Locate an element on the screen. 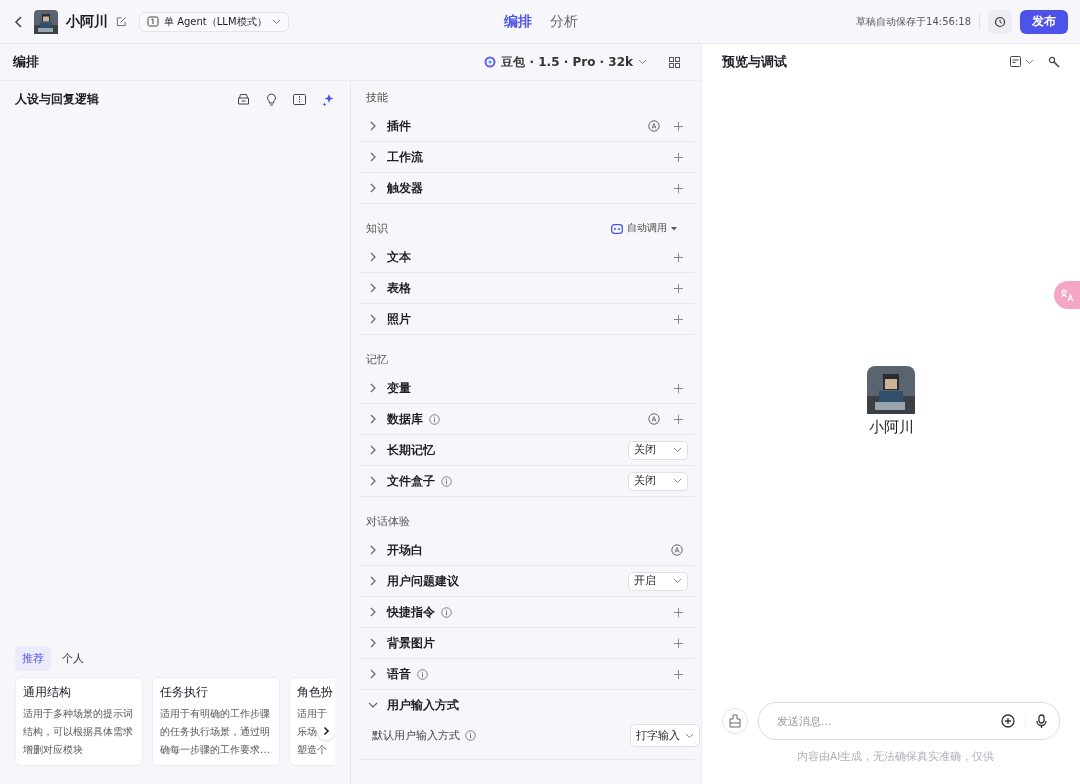  section-title: 对话体验 is located at coordinates (388, 521).